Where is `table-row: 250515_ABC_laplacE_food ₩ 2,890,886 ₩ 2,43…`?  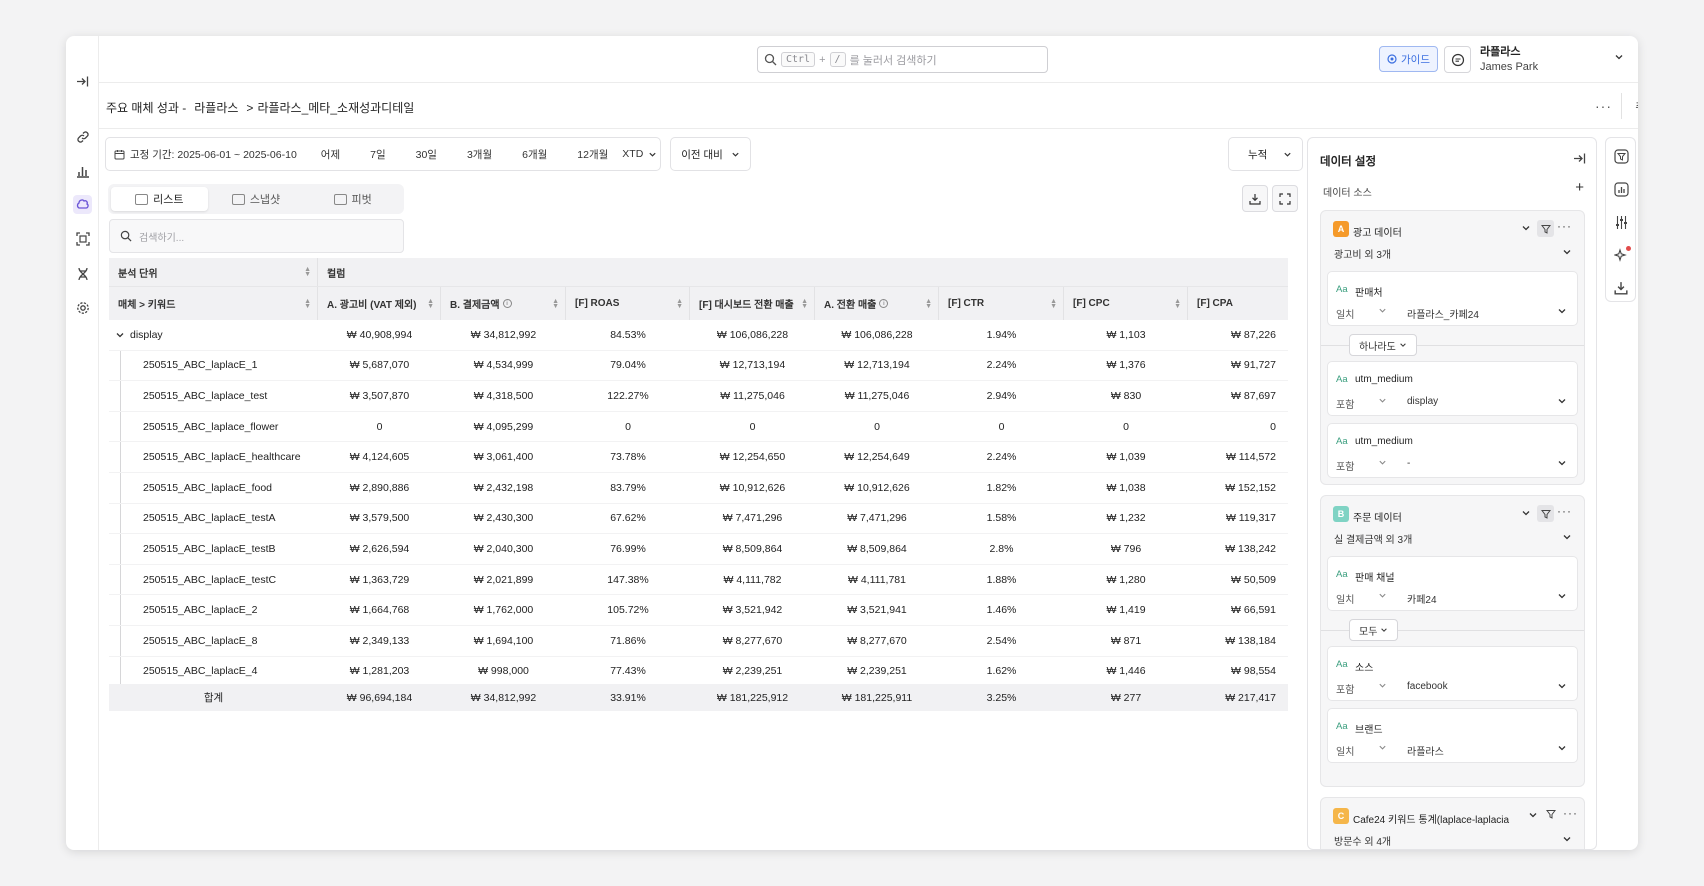
table-row: 250515_ABC_laplacE_food ₩ 2,890,886 ₩ 2,43… is located at coordinates (698, 488).